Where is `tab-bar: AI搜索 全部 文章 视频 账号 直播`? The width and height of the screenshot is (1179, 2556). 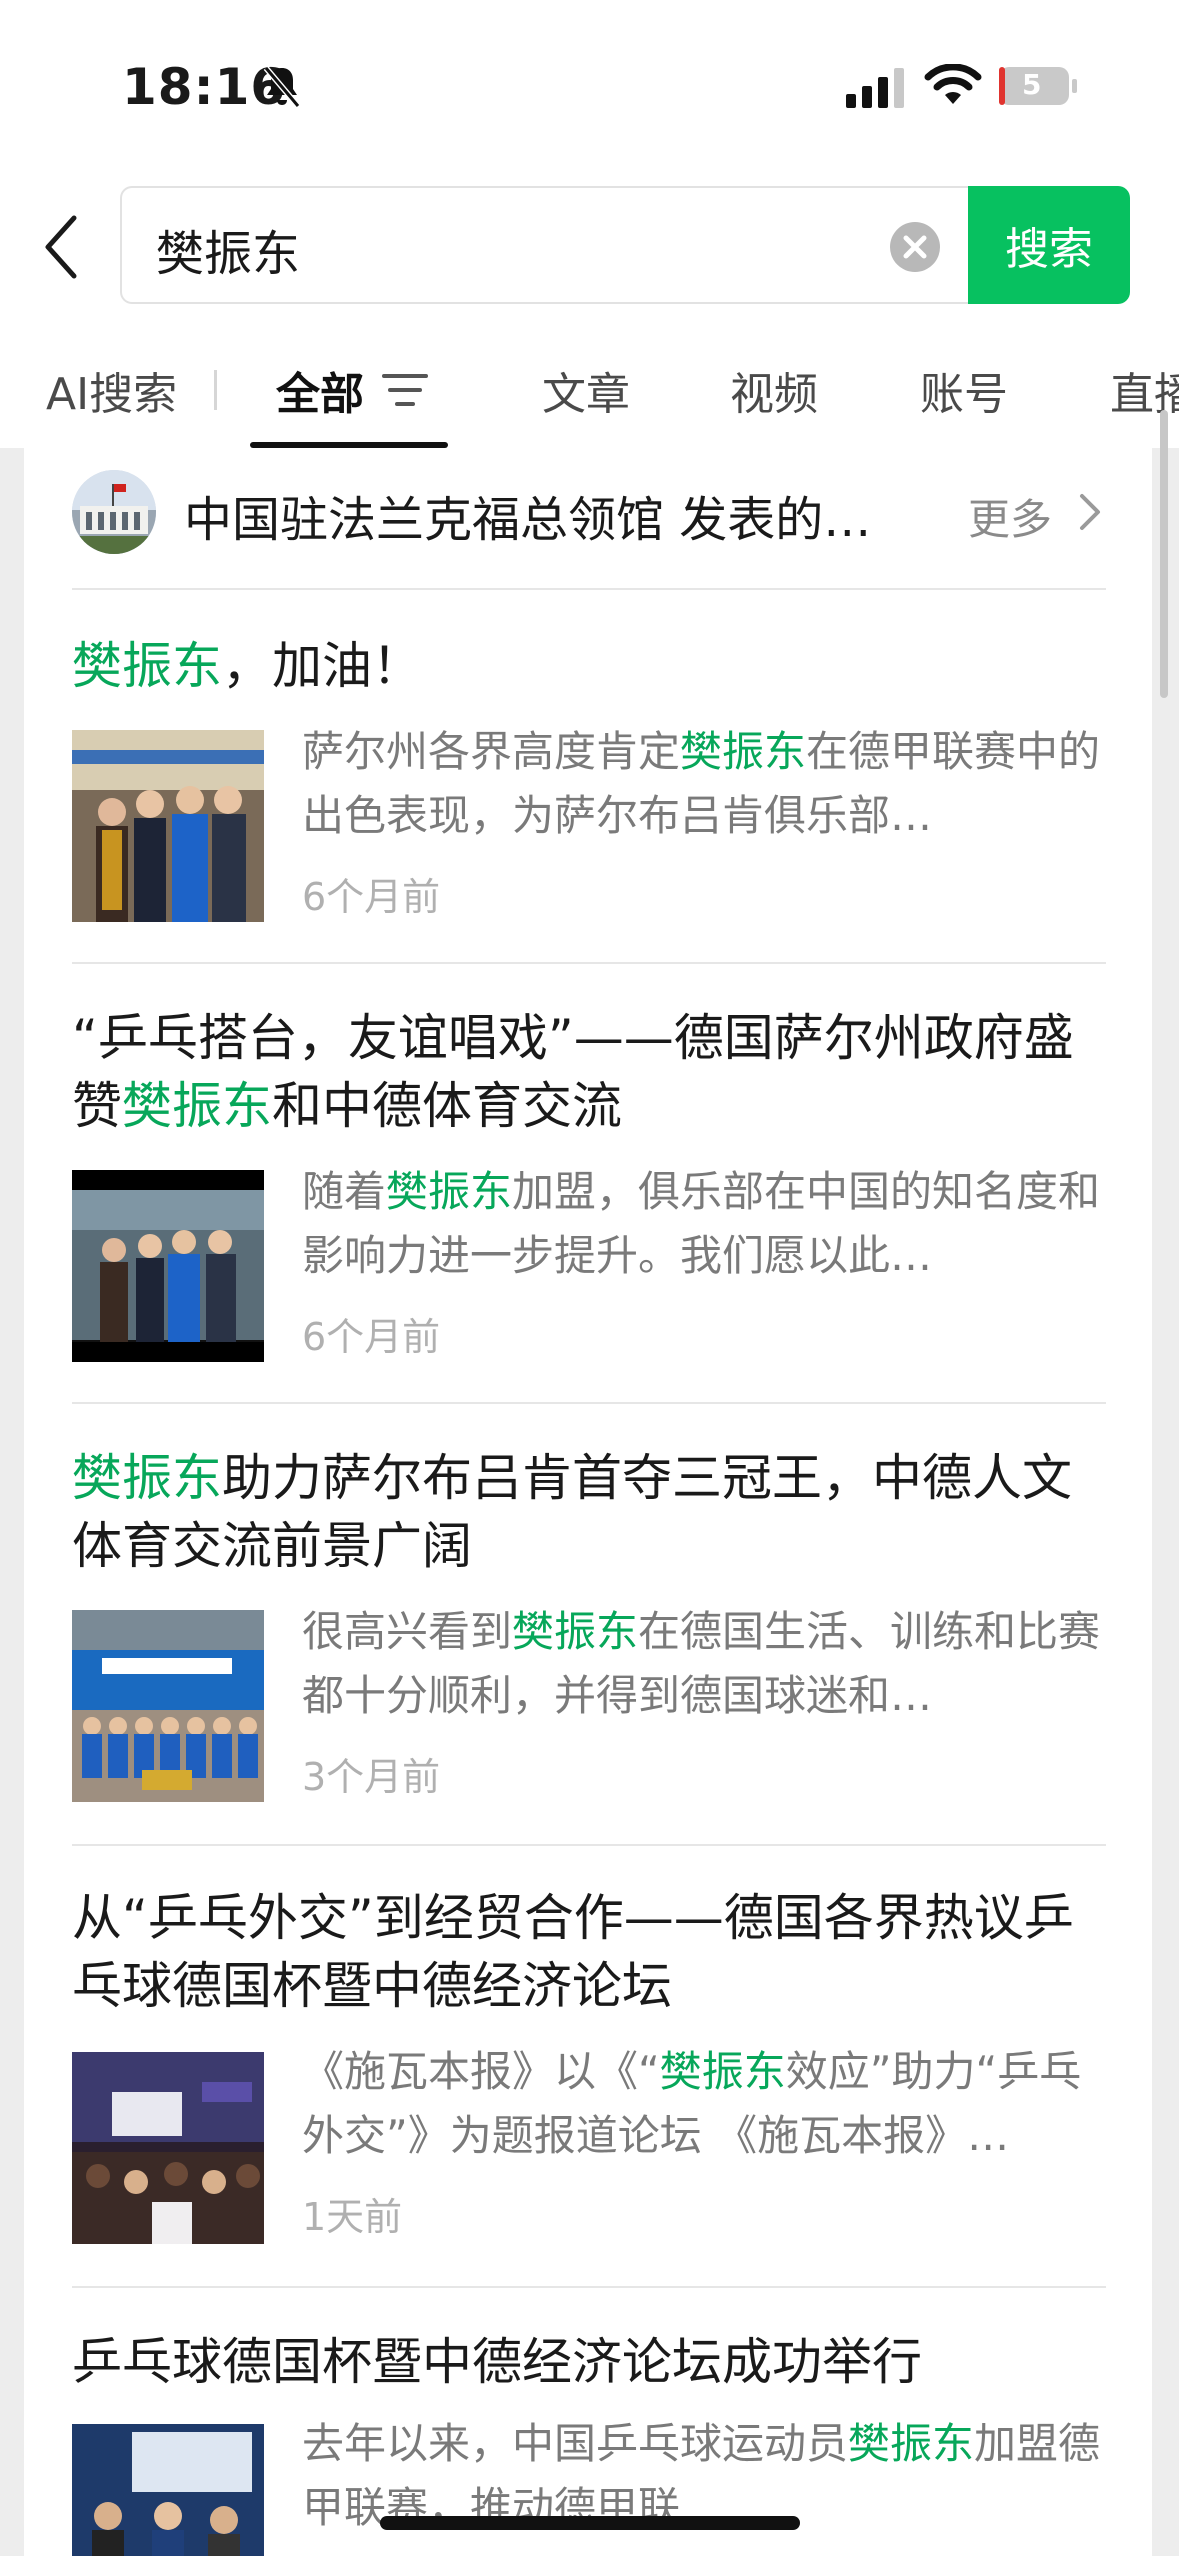
tab-bar: AI搜索 全部 文章 视频 账号 直播 is located at coordinates (589, 394).